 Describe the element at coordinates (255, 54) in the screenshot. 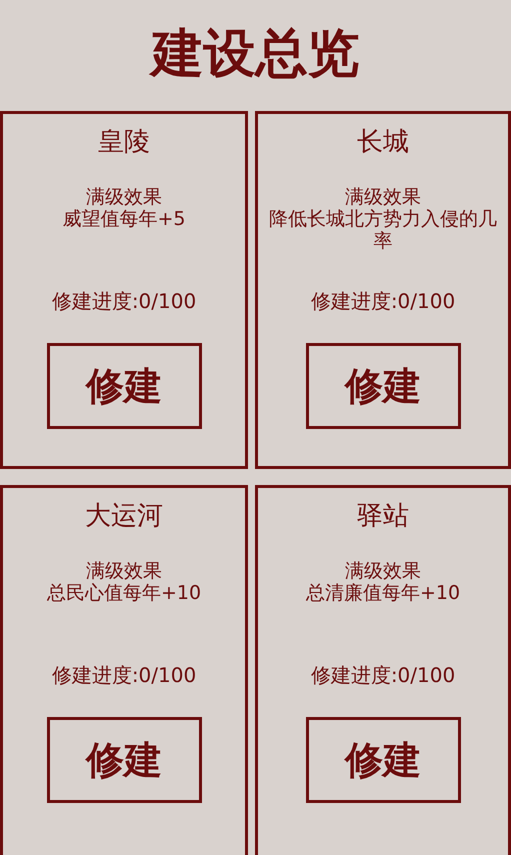

I see `page-title: 建设总览` at that location.